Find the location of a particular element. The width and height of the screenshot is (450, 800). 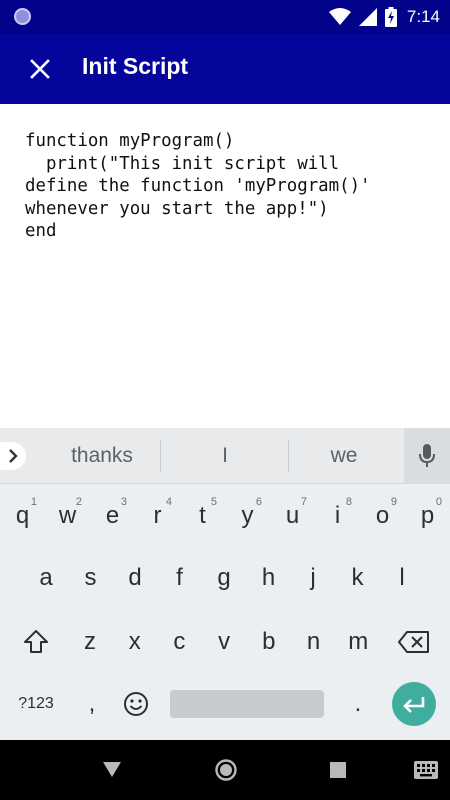

key-label: y is located at coordinates (247, 515).